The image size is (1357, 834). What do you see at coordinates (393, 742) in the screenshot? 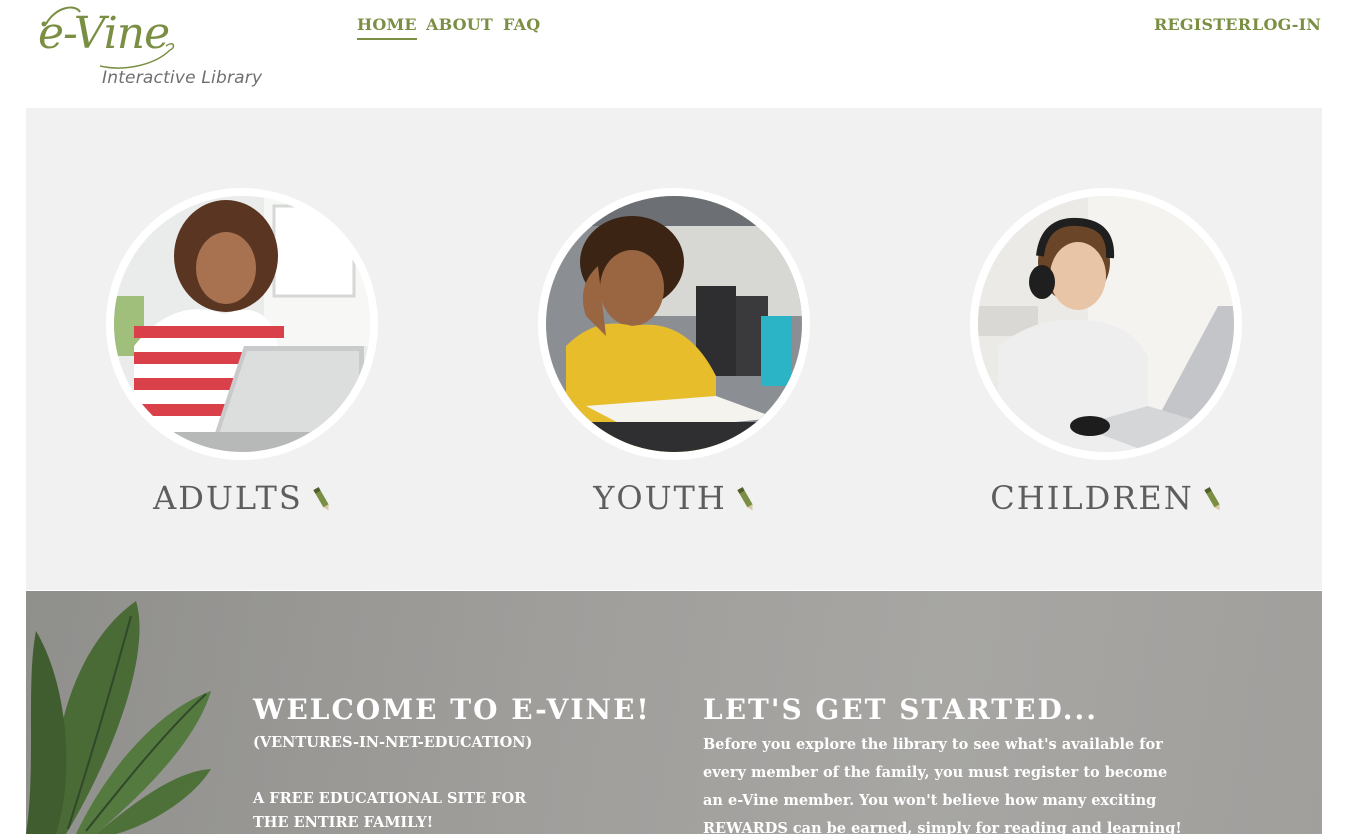
I see `welcome-subtitle: (VENTURES-IN-NET-EDUCATION)` at bounding box center [393, 742].